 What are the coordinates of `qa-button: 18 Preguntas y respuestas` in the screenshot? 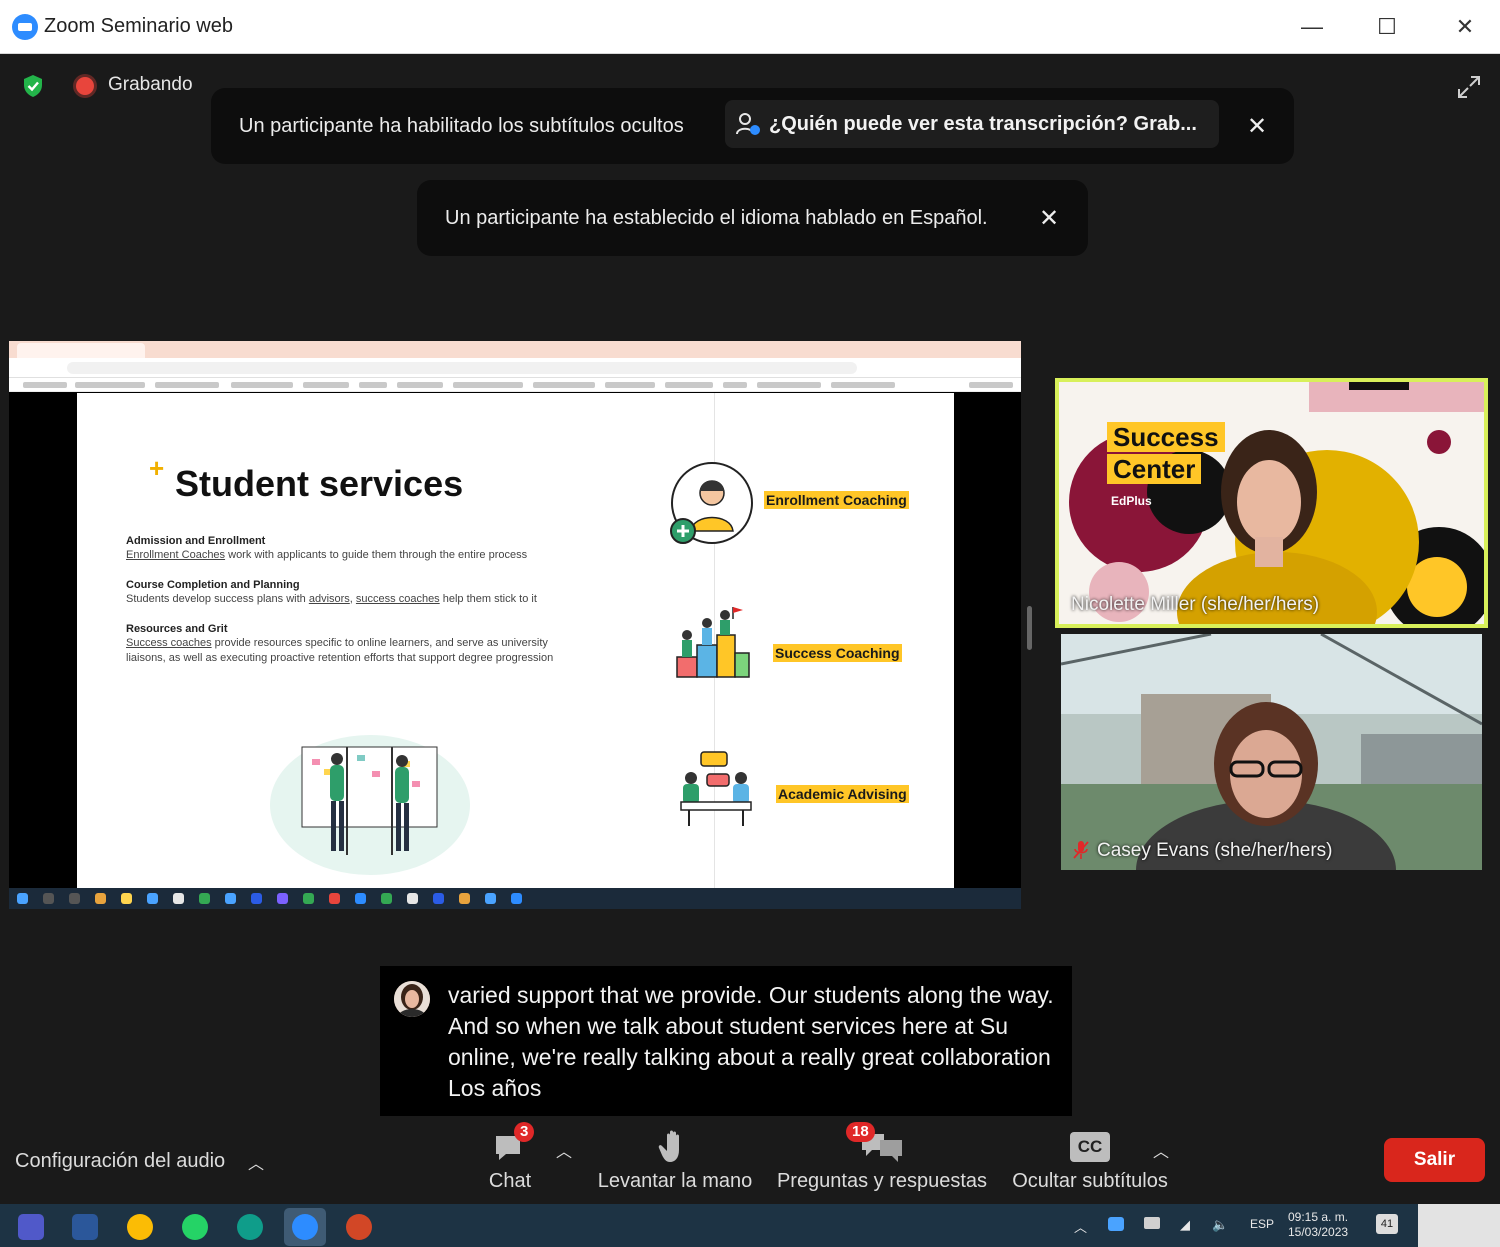 It's located at (882, 1157).